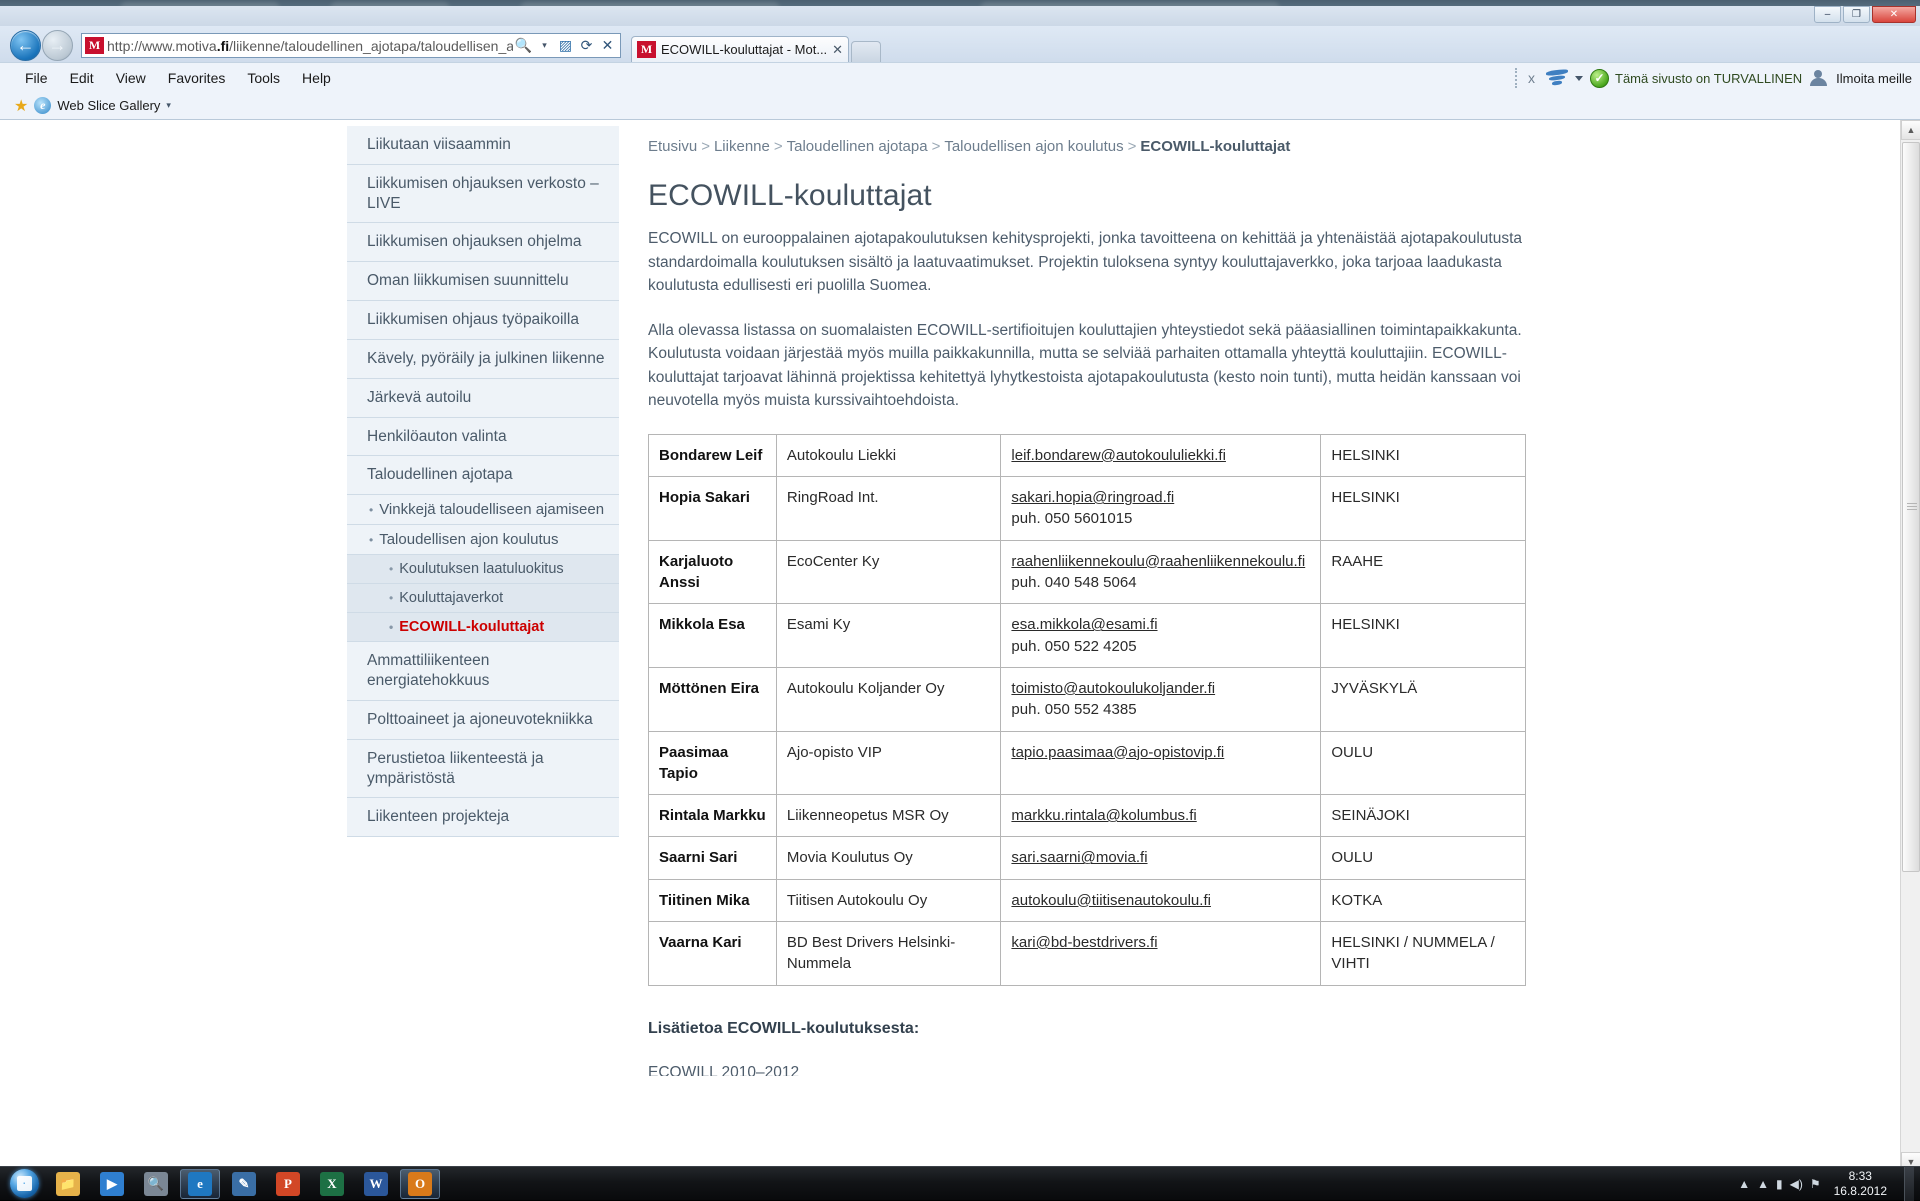  Describe the element at coordinates (888, 699) in the screenshot. I see `trainer-organization: Autokoulu Koljander Oy` at that location.